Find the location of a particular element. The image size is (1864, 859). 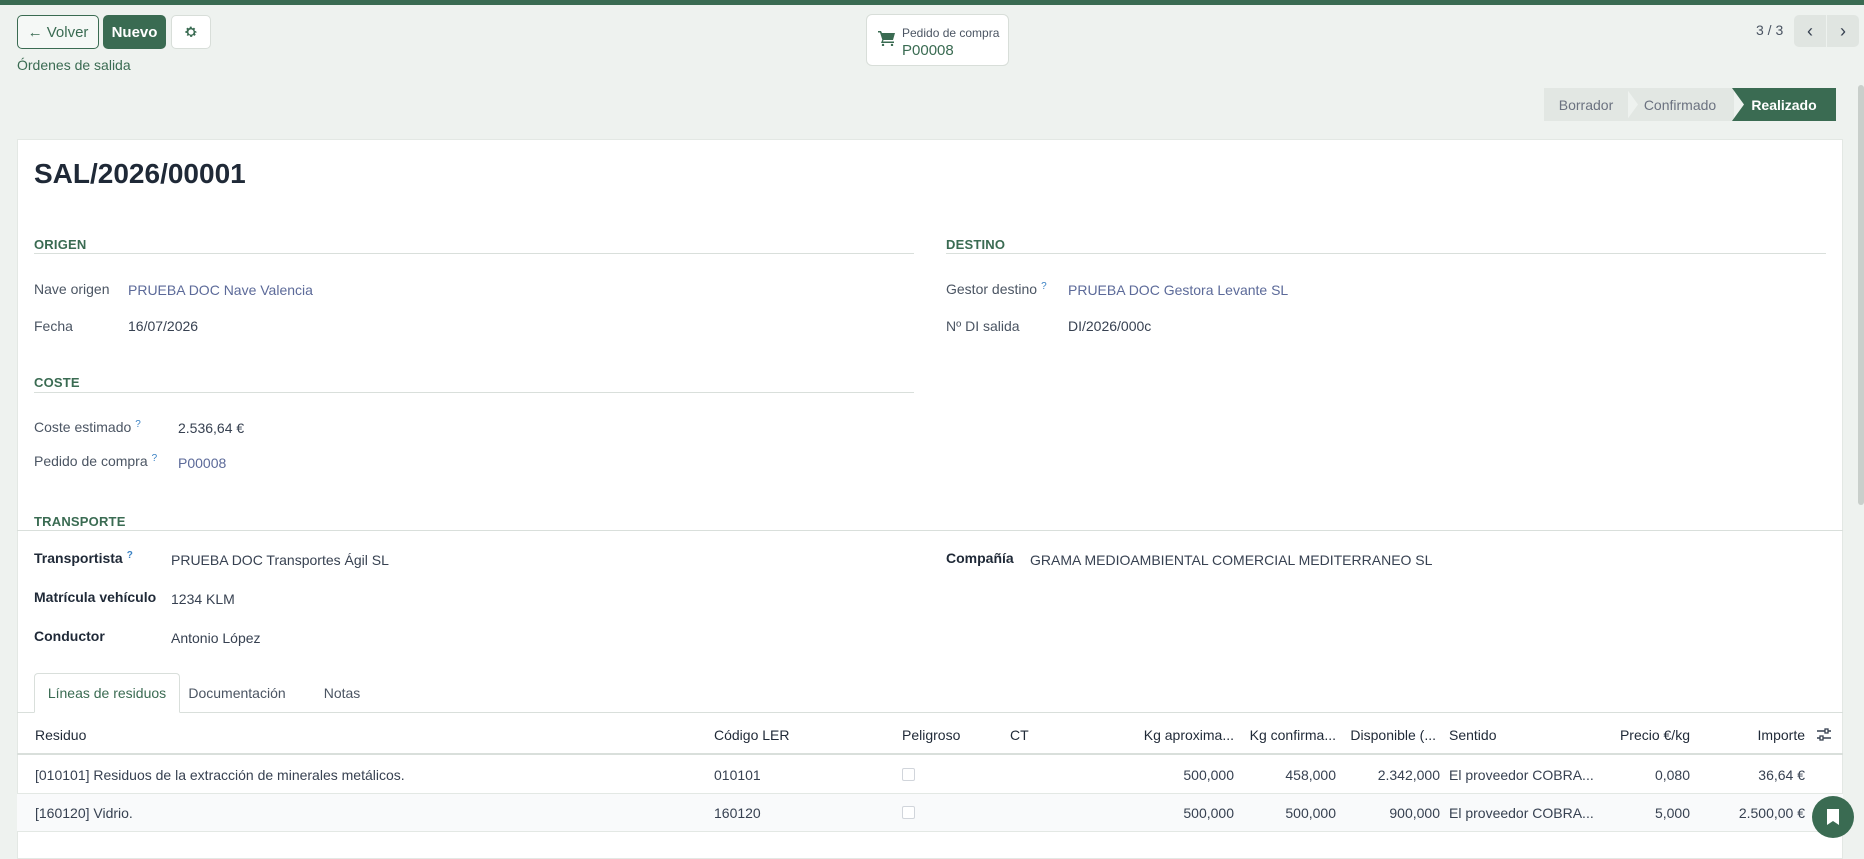

status-step-borrador: Borrador is located at coordinates (1586, 104).